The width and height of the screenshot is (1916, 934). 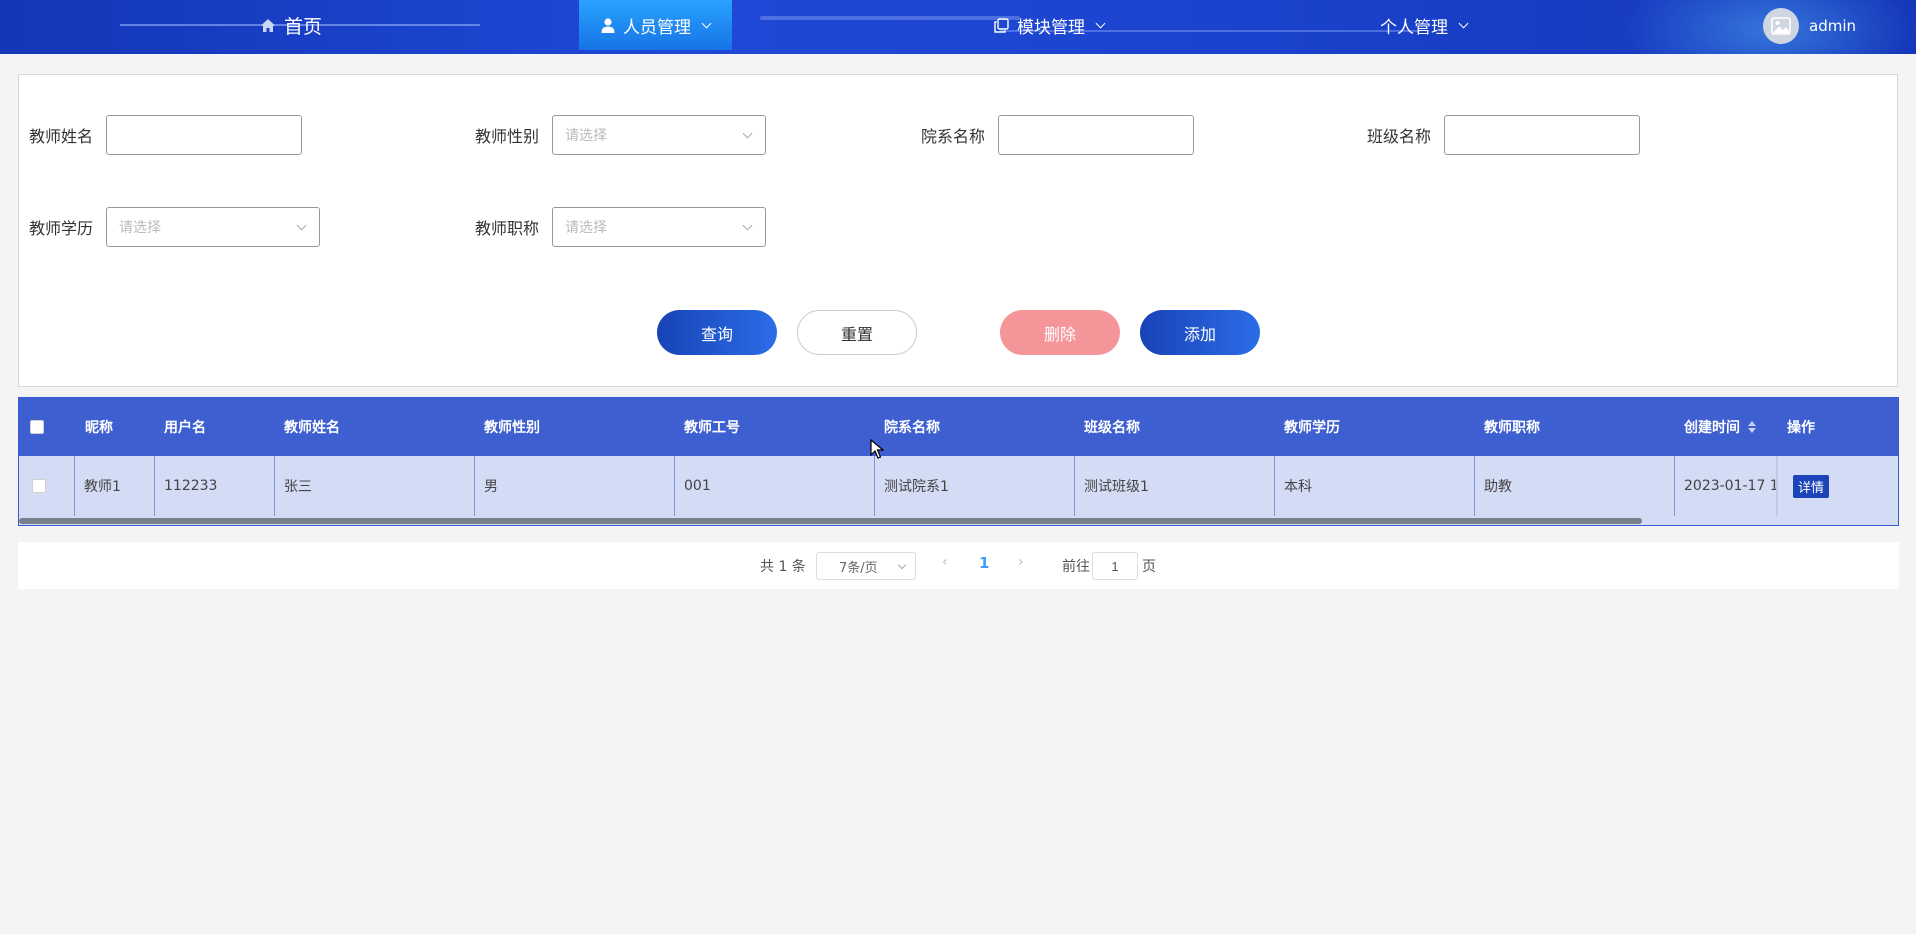 I want to click on column-header: 用户名, so click(x=185, y=428).